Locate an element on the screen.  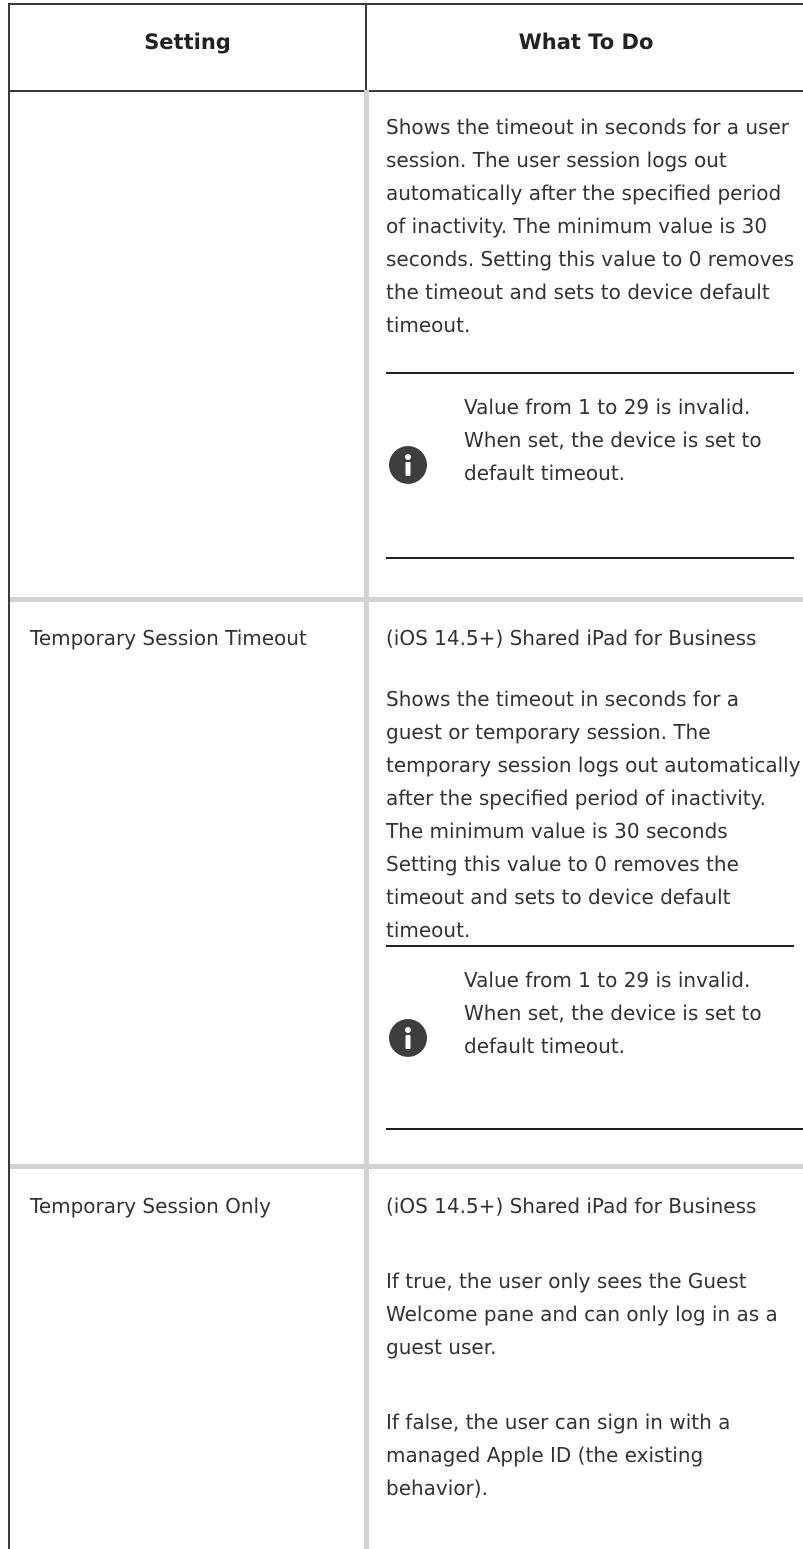
column-header-what-to-do: What To Do is located at coordinates (586, 42).